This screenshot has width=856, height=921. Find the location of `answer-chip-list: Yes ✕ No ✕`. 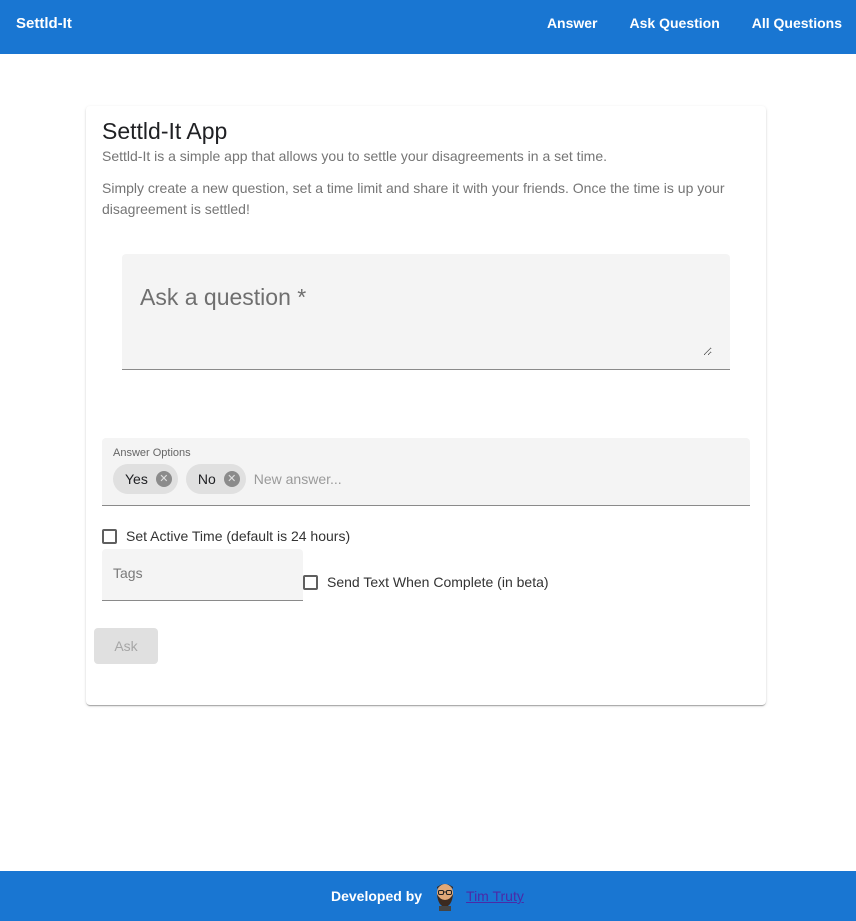

answer-chip-list: Yes ✕ No ✕ is located at coordinates (283, 479).